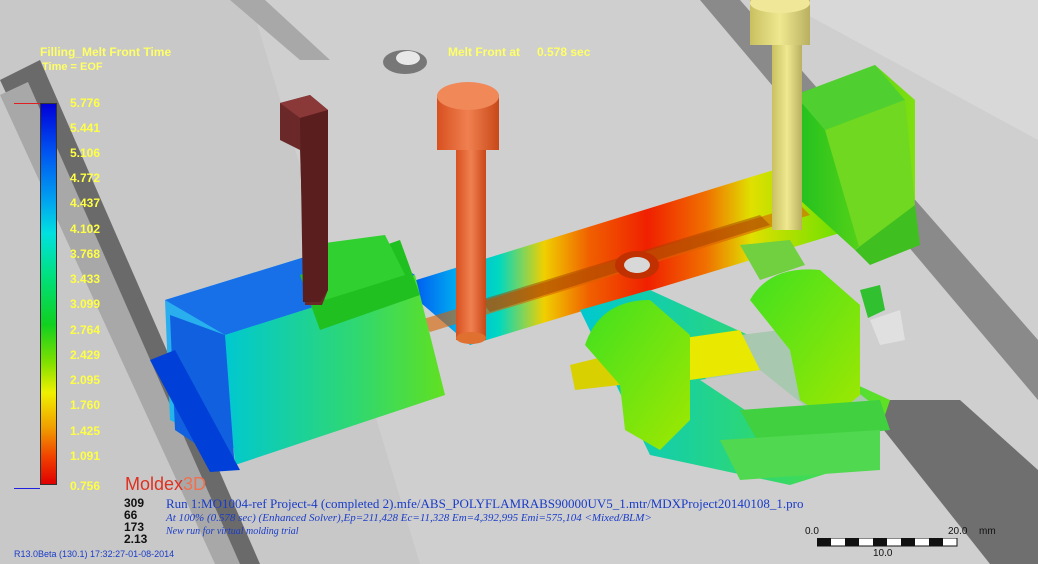  What do you see at coordinates (106, 52) in the screenshot?
I see `result-title: Filling_Melt Front Time` at bounding box center [106, 52].